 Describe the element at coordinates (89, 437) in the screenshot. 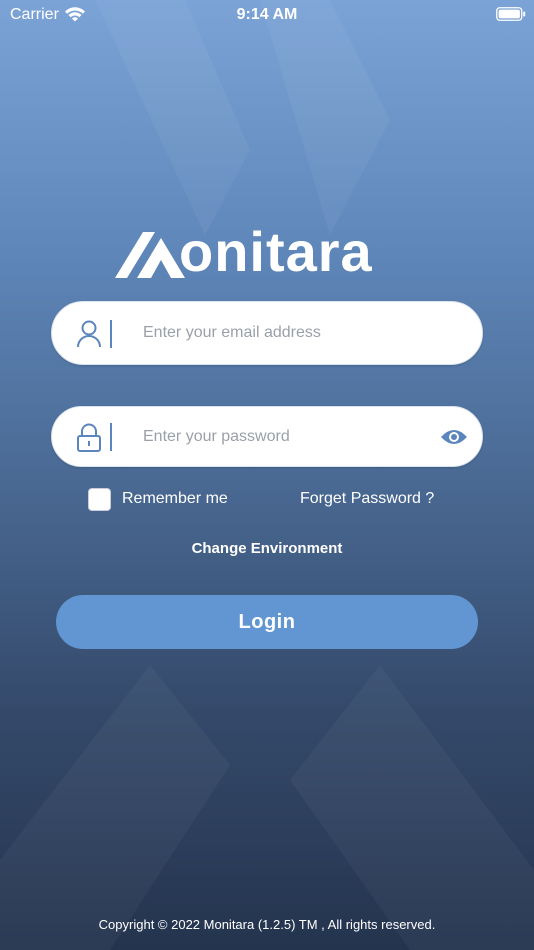

I see `lock-icon` at that location.